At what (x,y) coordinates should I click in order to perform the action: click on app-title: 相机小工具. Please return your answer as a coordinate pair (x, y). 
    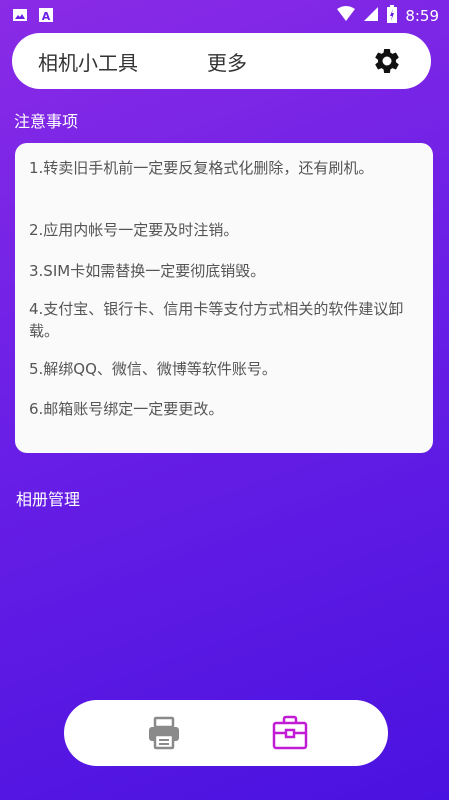
    Looking at the image, I should click on (88, 63).